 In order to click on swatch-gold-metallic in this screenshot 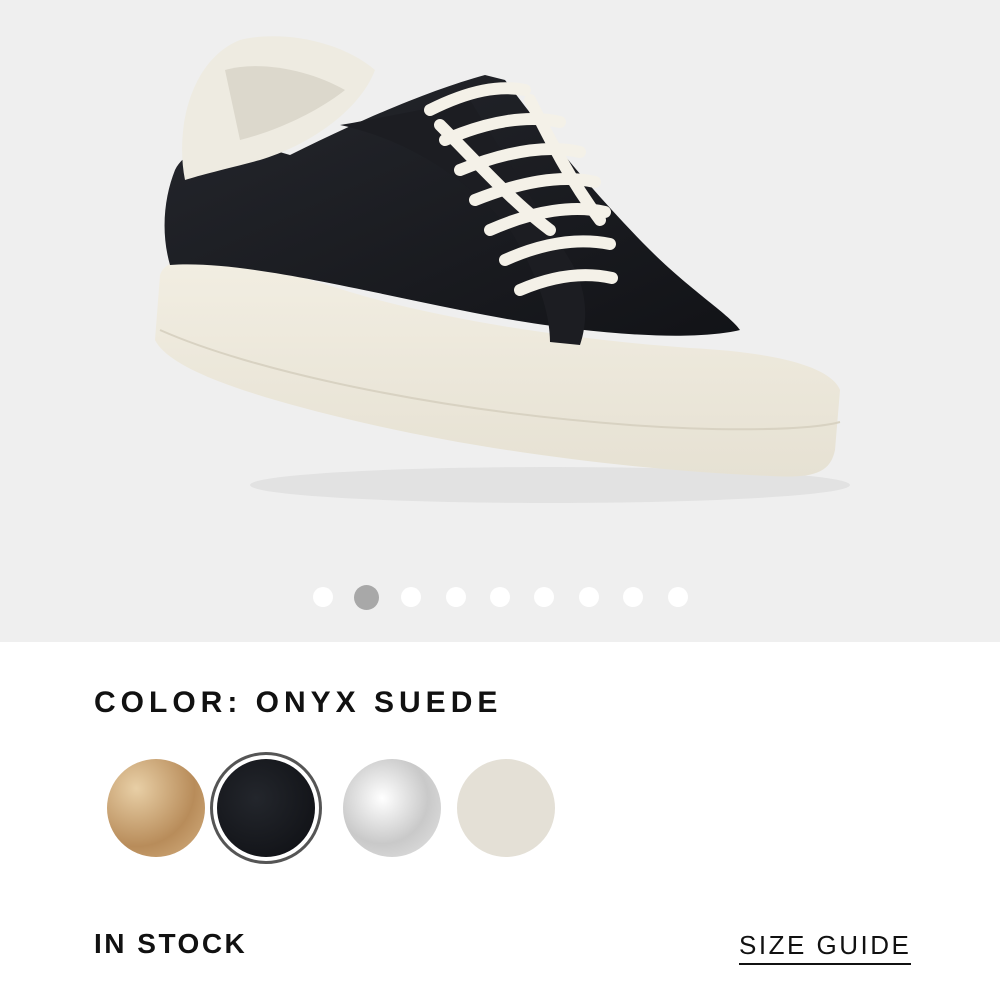, I will do `click(156, 808)`.